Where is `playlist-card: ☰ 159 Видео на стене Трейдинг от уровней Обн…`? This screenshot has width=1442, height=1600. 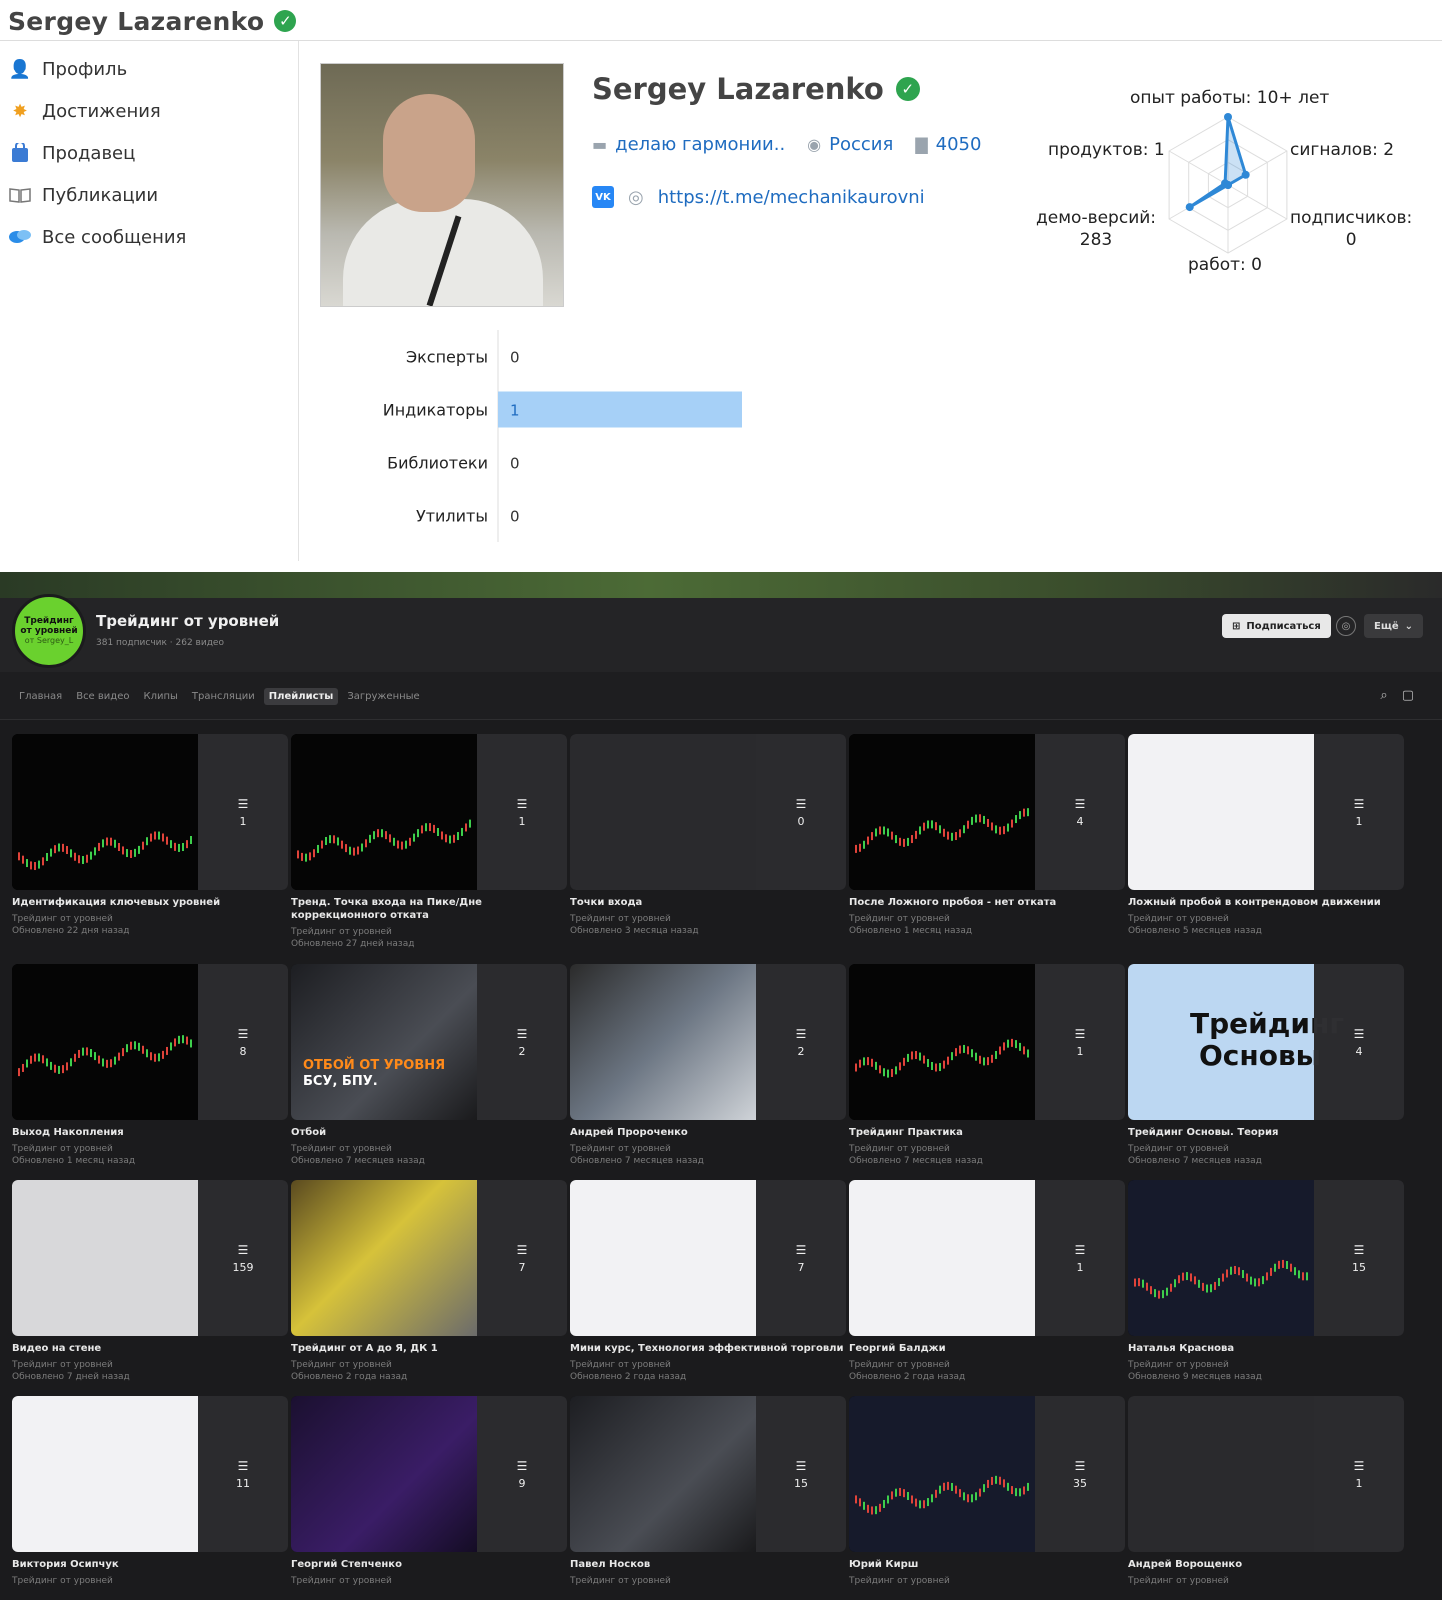
playlist-card: ☰ 159 Видео на стене Трейдинг от уровней Обн… is located at coordinates (150, 1281).